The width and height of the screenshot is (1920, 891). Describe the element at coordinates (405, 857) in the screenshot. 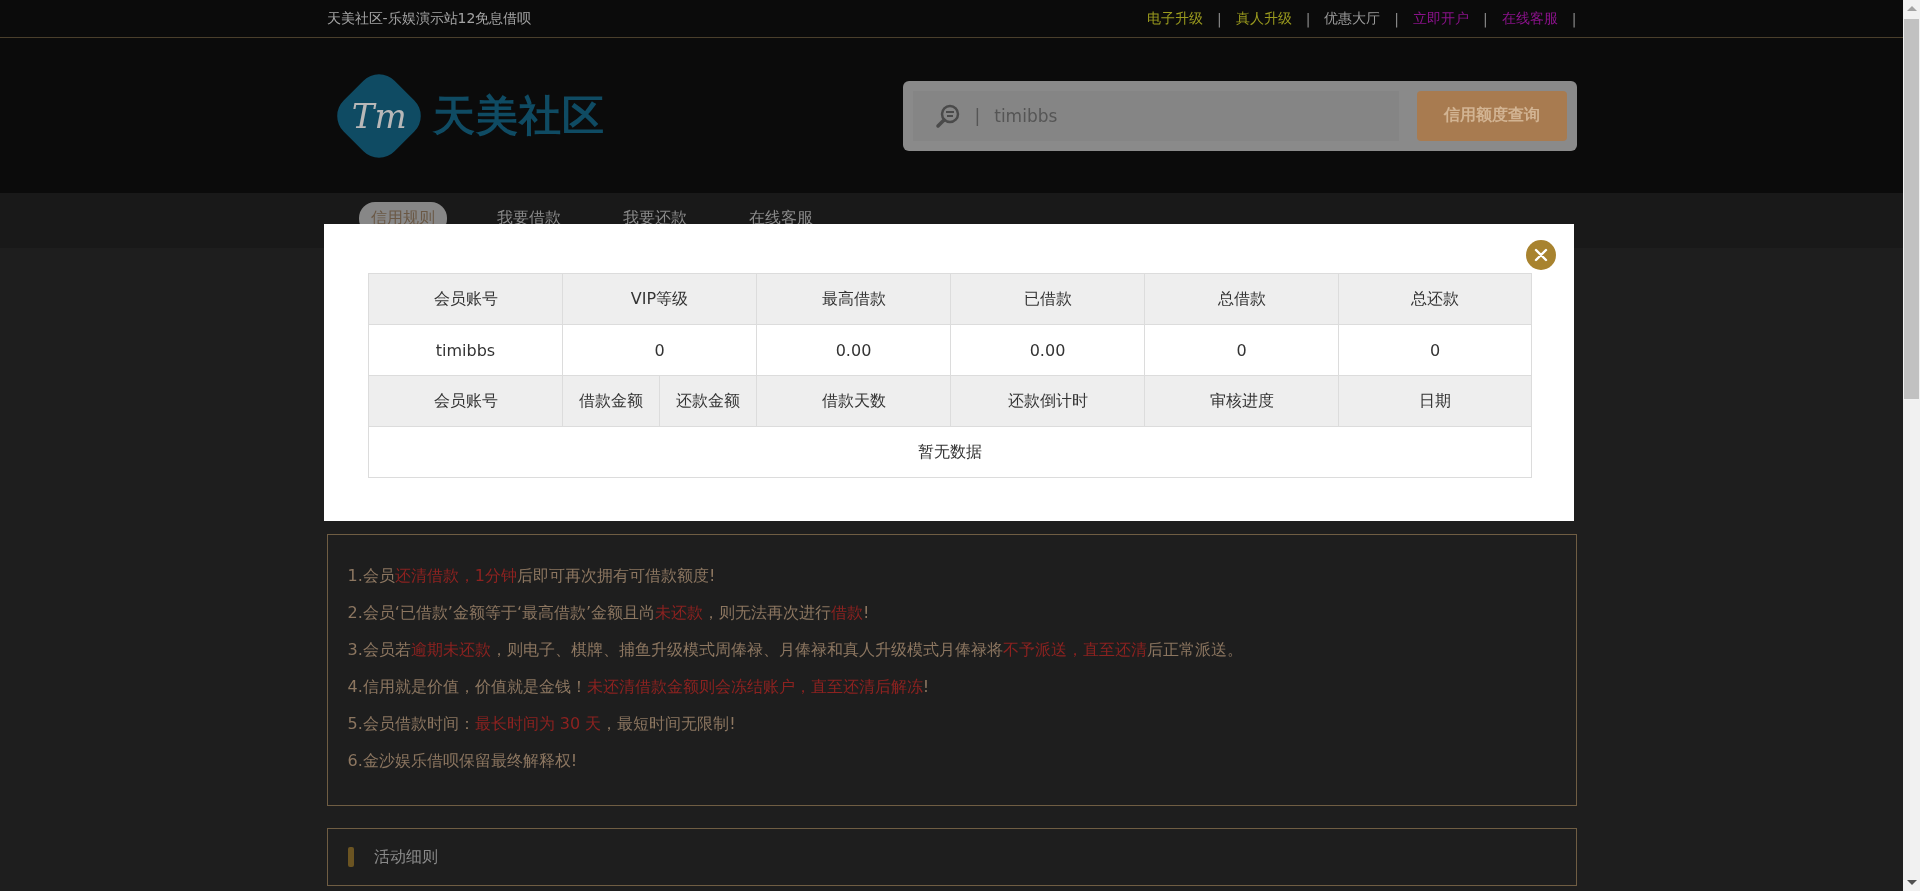

I see `section-title: 活动细则` at that location.